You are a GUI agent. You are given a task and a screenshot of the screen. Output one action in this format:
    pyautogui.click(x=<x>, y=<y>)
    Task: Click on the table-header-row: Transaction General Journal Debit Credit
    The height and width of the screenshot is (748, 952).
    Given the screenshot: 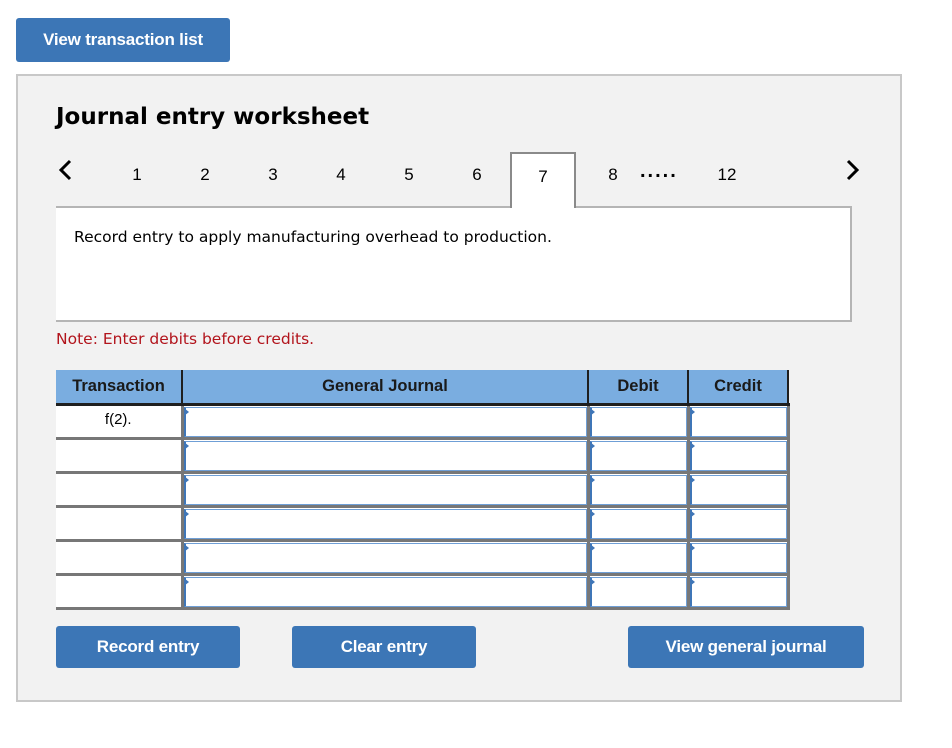 What is the action you would take?
    pyautogui.click(x=422, y=388)
    